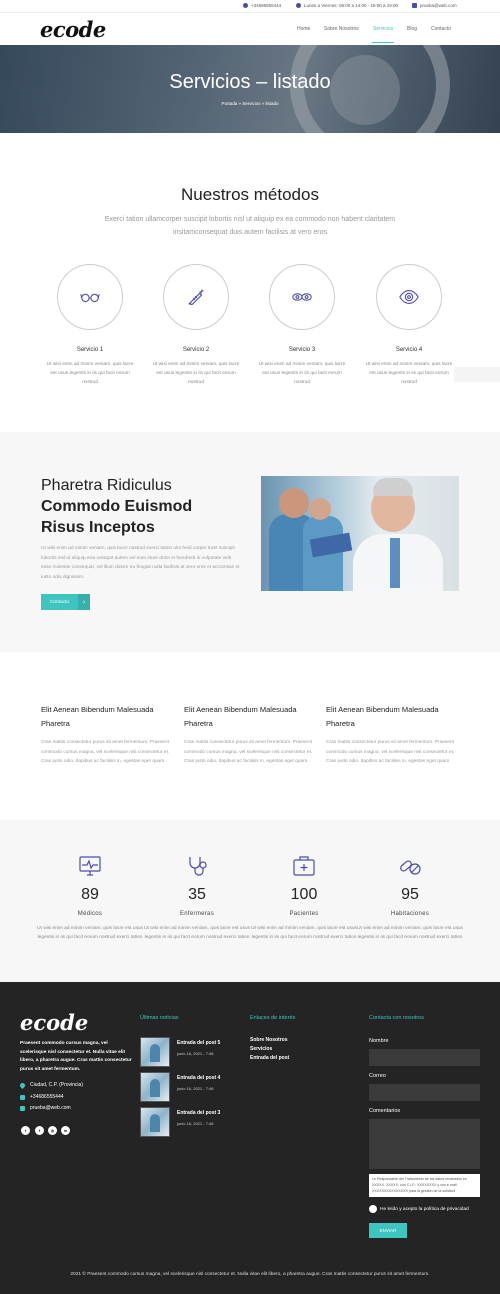 The width and height of the screenshot is (500, 1294). I want to click on twitter-icon: t, so click(25, 1130).